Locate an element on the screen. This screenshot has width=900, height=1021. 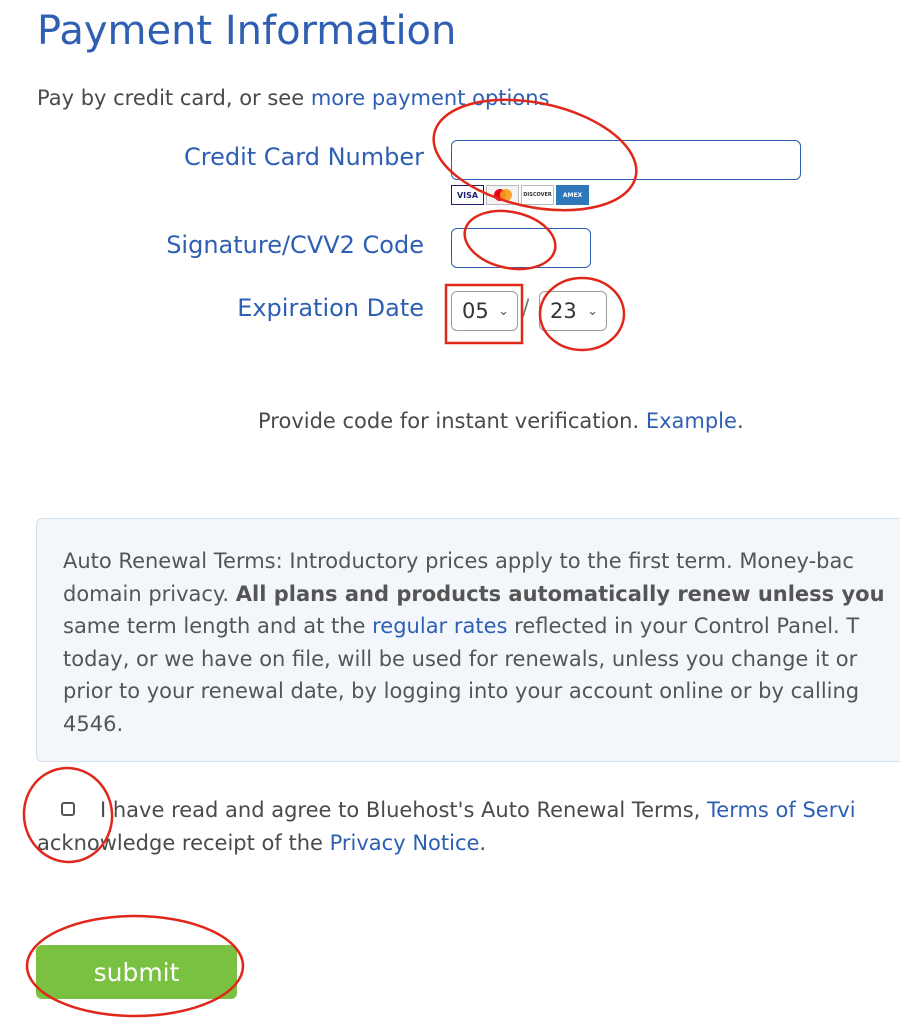
exp-year-select: 23 ⌄ is located at coordinates (573, 311).